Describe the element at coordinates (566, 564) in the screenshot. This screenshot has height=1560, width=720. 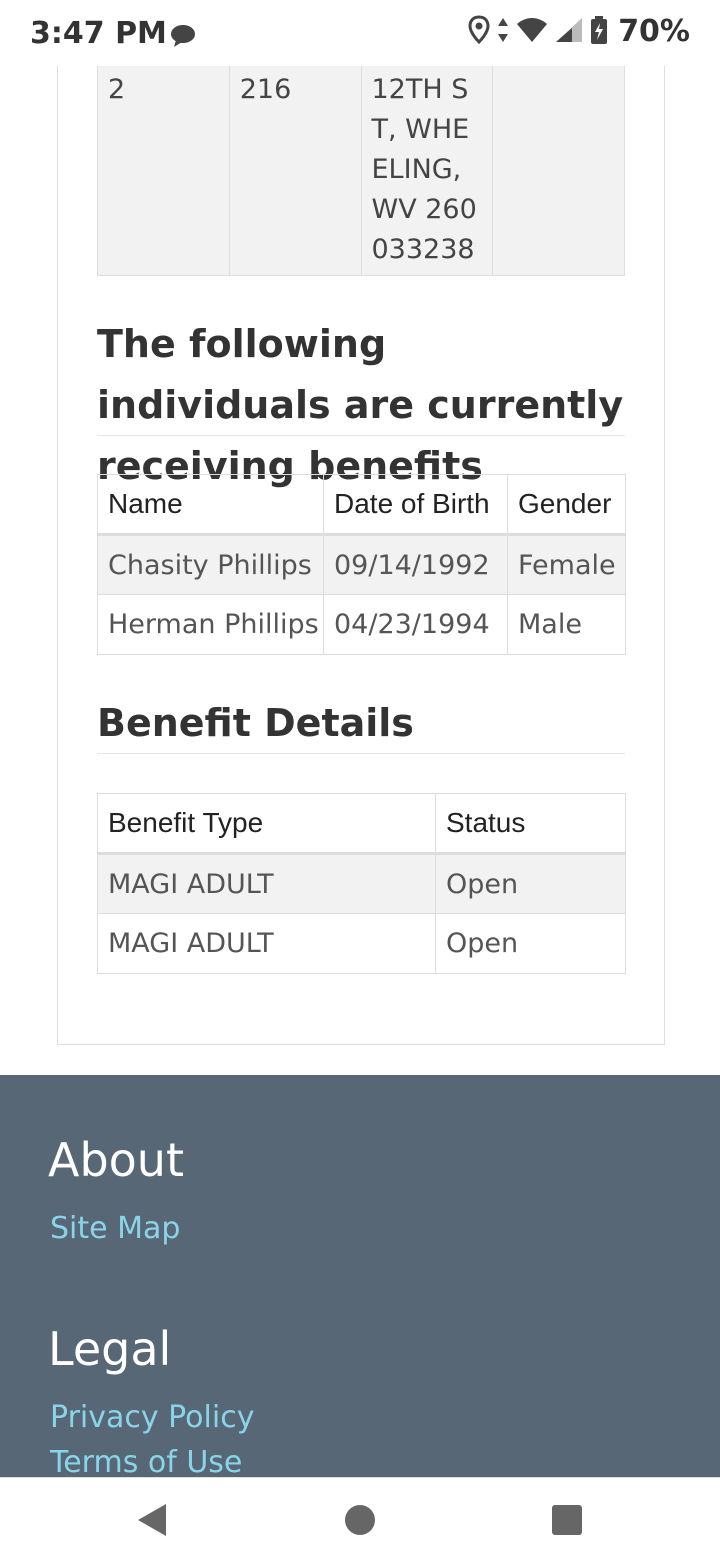
I see `cell-gender: Female` at that location.